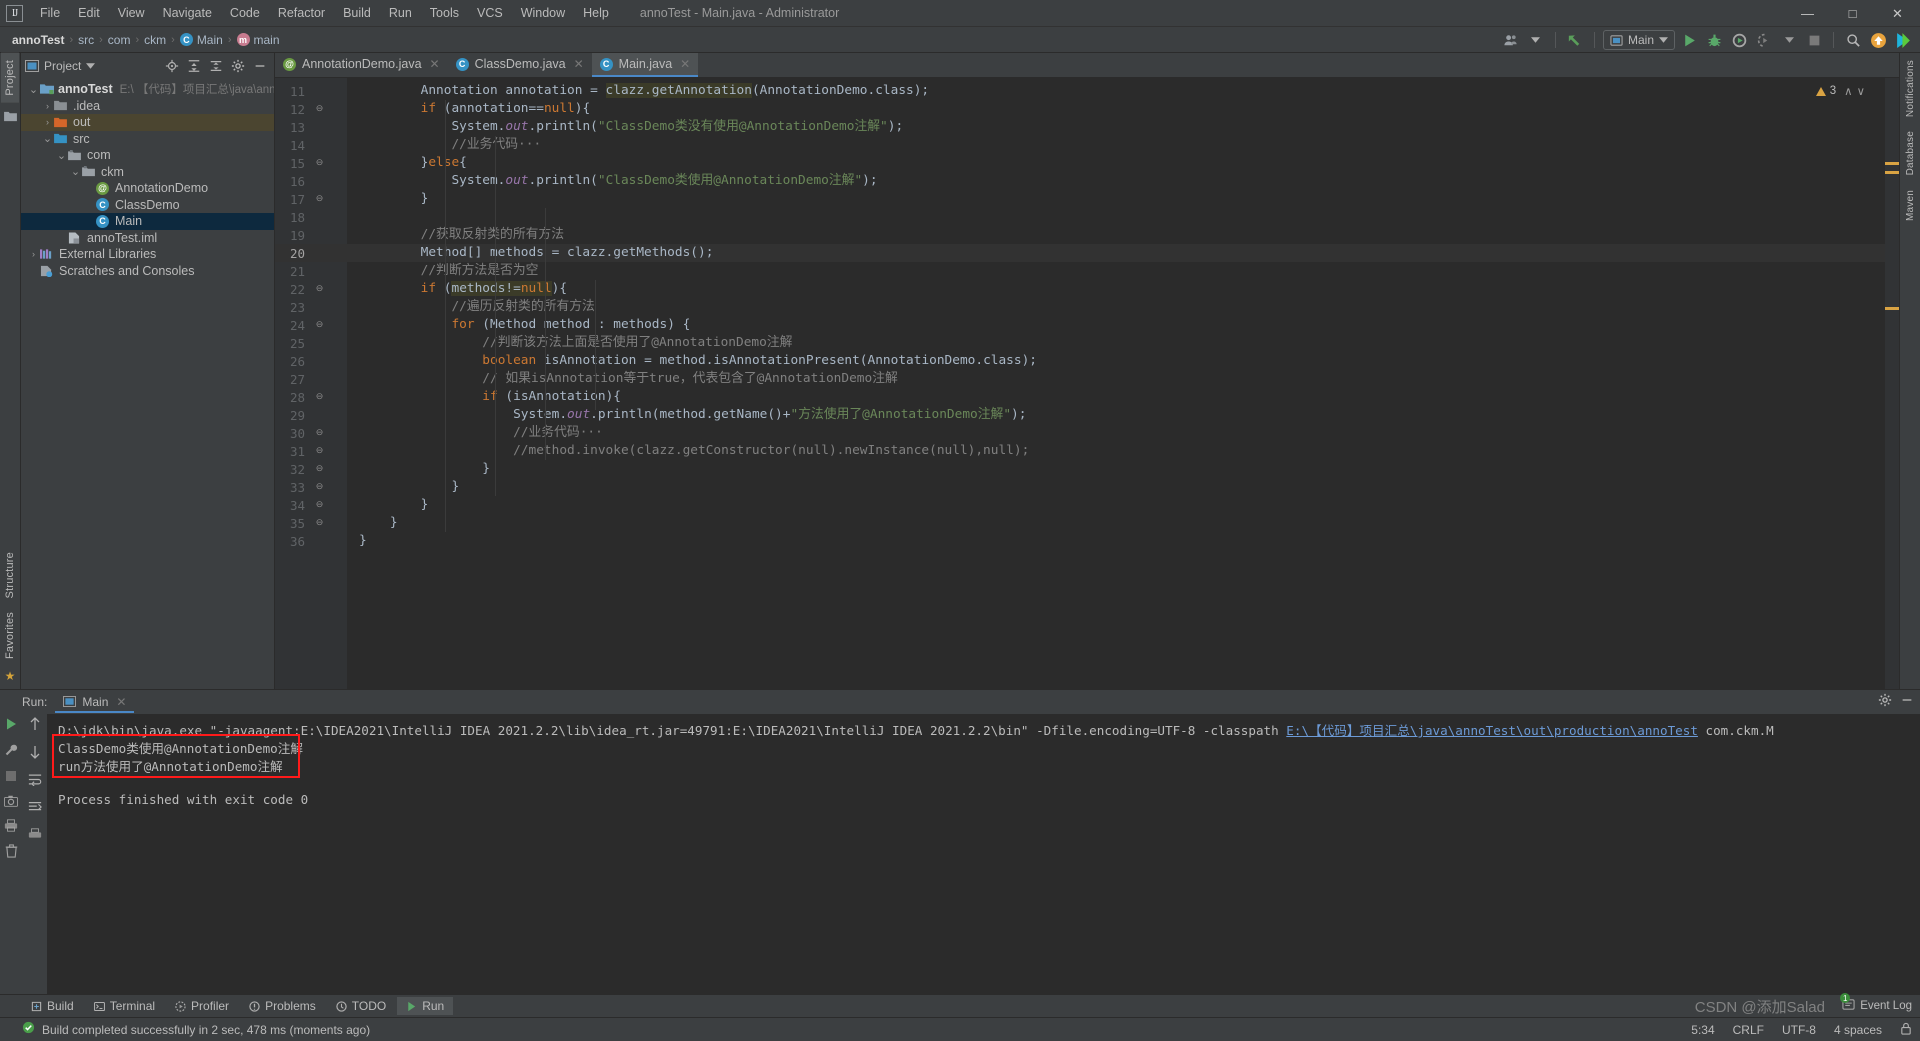 The width and height of the screenshot is (1920, 1041). Describe the element at coordinates (292, 451) in the screenshot. I see `line-number: 31` at that location.